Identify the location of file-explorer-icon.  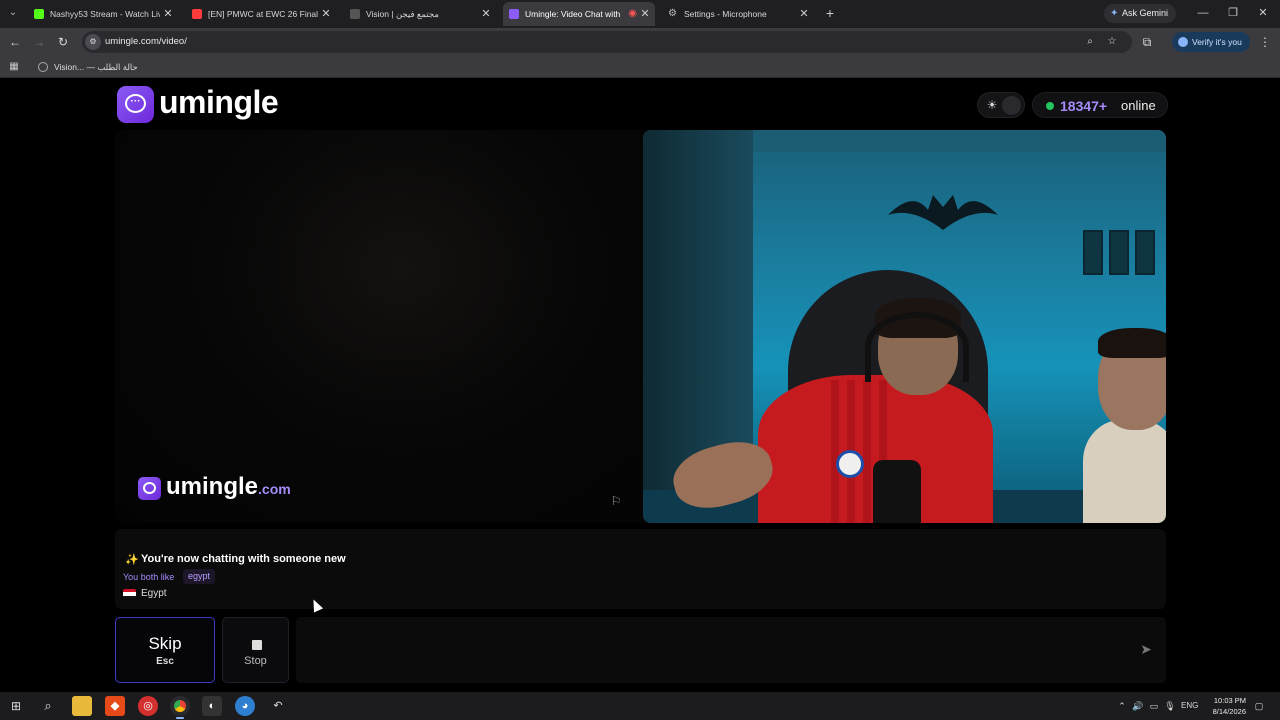
(82, 706).